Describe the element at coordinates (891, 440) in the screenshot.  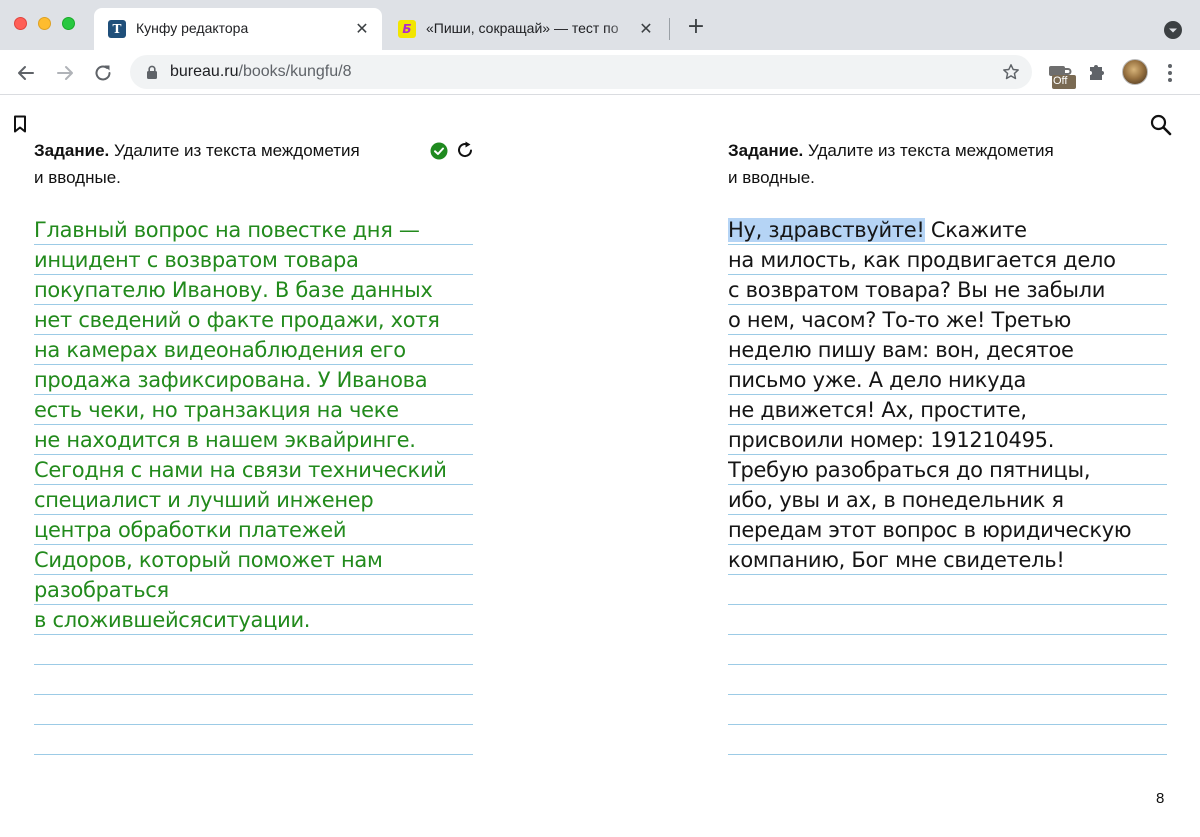
I see `text-line: присвоили номер: 191210495.` at that location.